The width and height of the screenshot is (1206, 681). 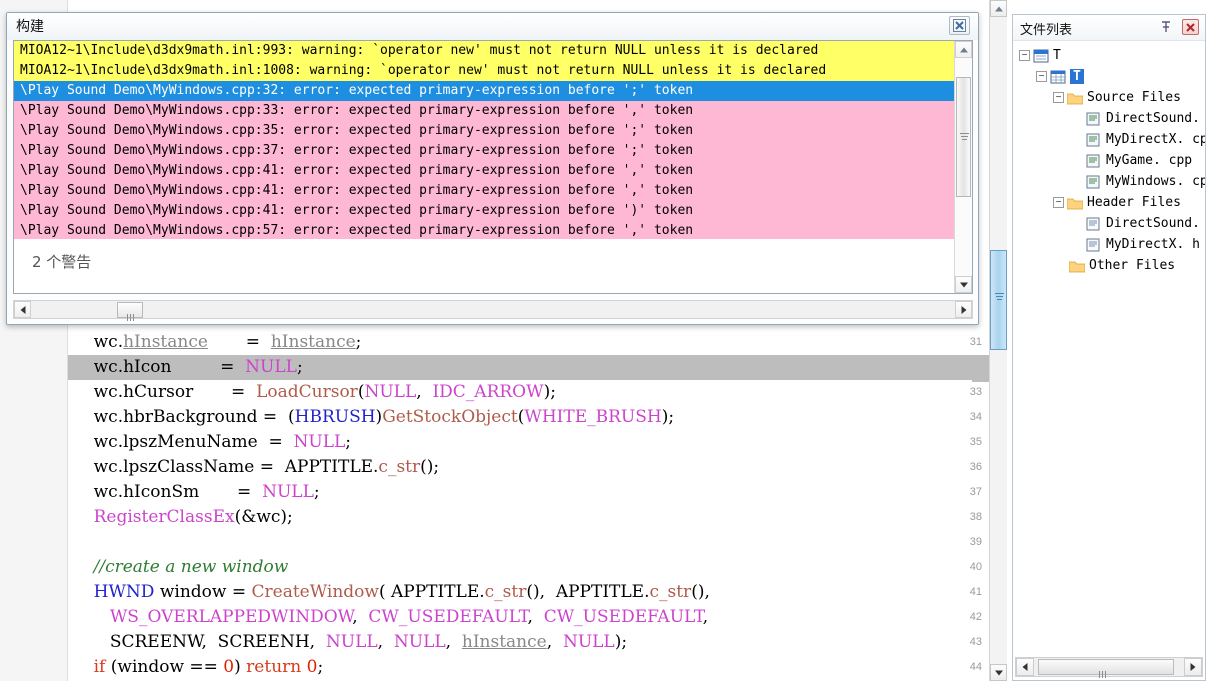 I want to click on code-line: //create a new window, so click(x=182, y=567).